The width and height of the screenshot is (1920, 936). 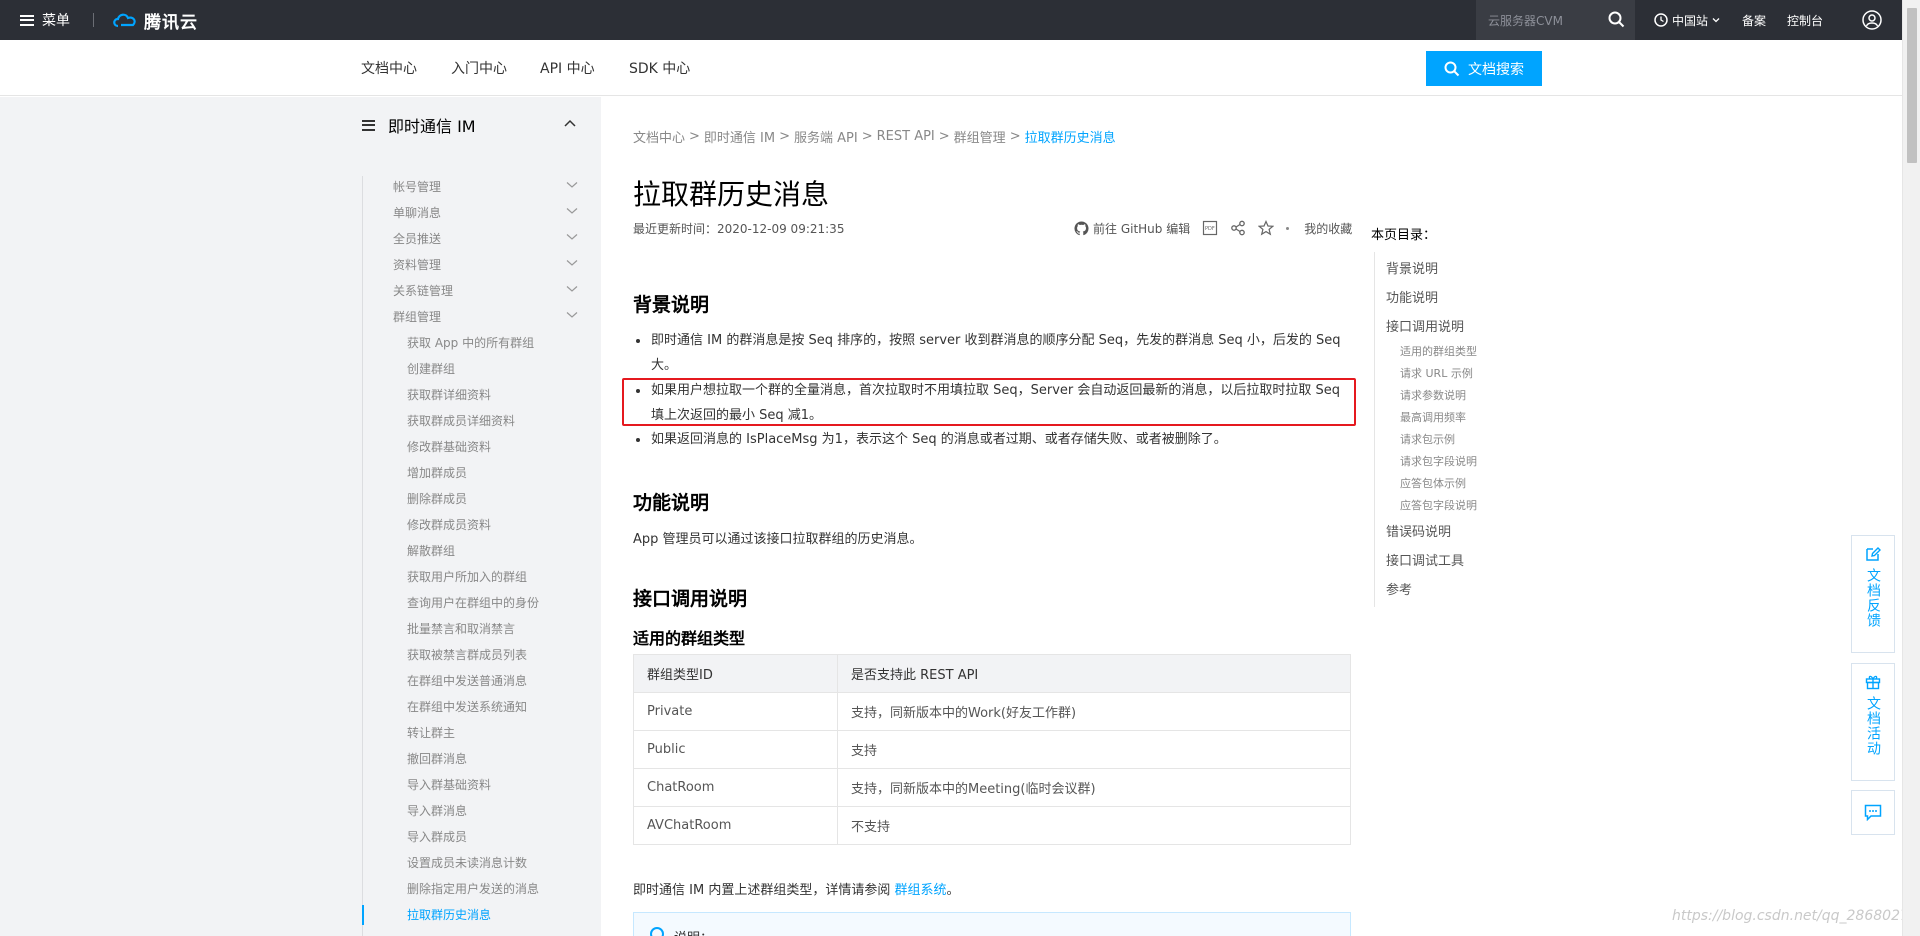 What do you see at coordinates (906, 136) in the screenshot?
I see `breadcrumb-link: REST API` at bounding box center [906, 136].